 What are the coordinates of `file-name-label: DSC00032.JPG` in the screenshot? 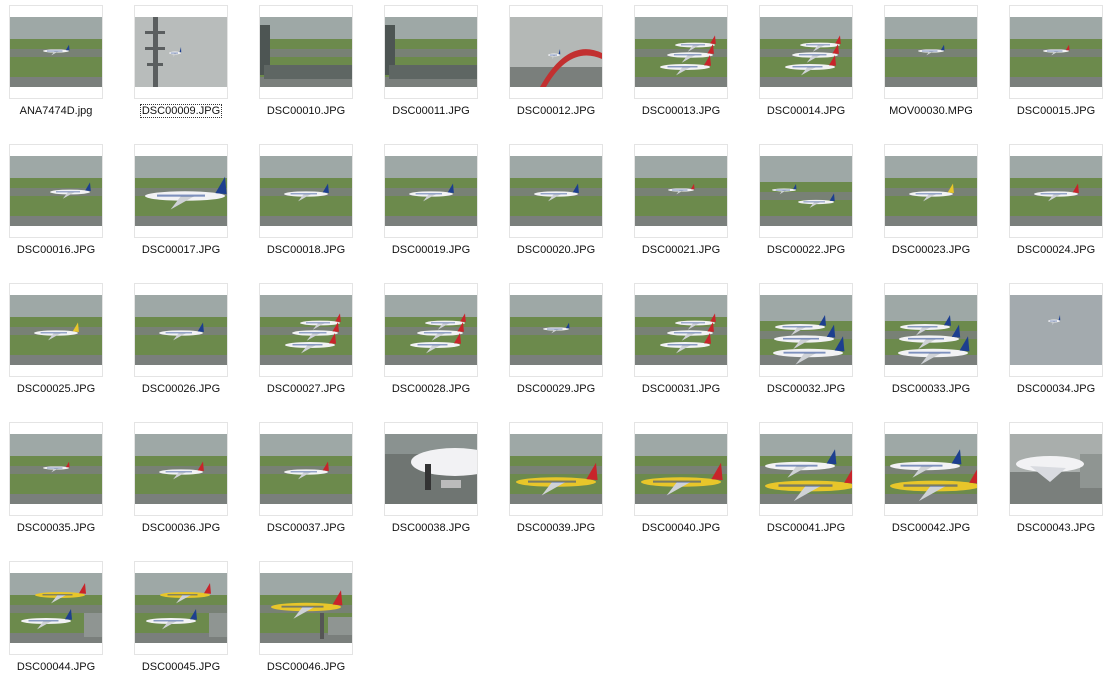 It's located at (806, 389).